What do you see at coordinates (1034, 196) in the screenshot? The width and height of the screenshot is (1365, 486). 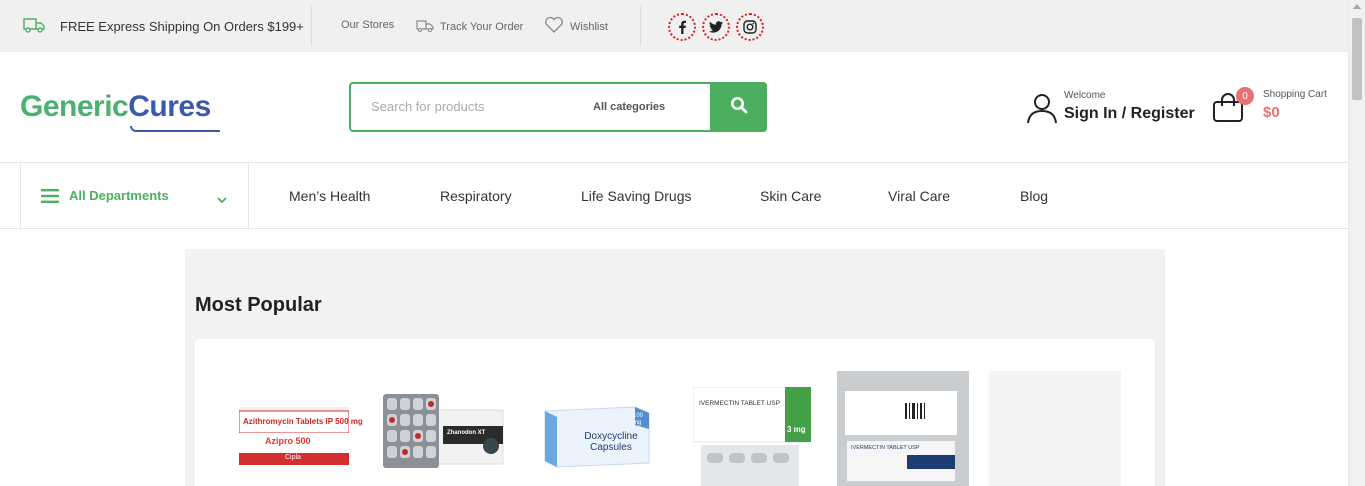 I see `nav-blog: Blog` at bounding box center [1034, 196].